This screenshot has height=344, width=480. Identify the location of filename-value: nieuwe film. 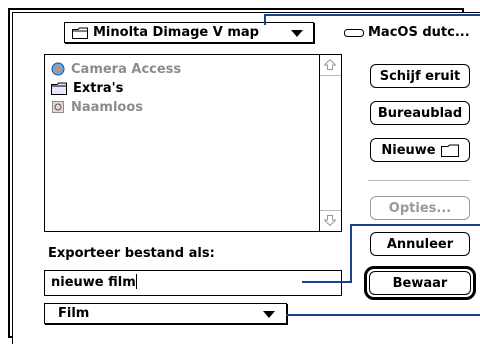
(93, 282).